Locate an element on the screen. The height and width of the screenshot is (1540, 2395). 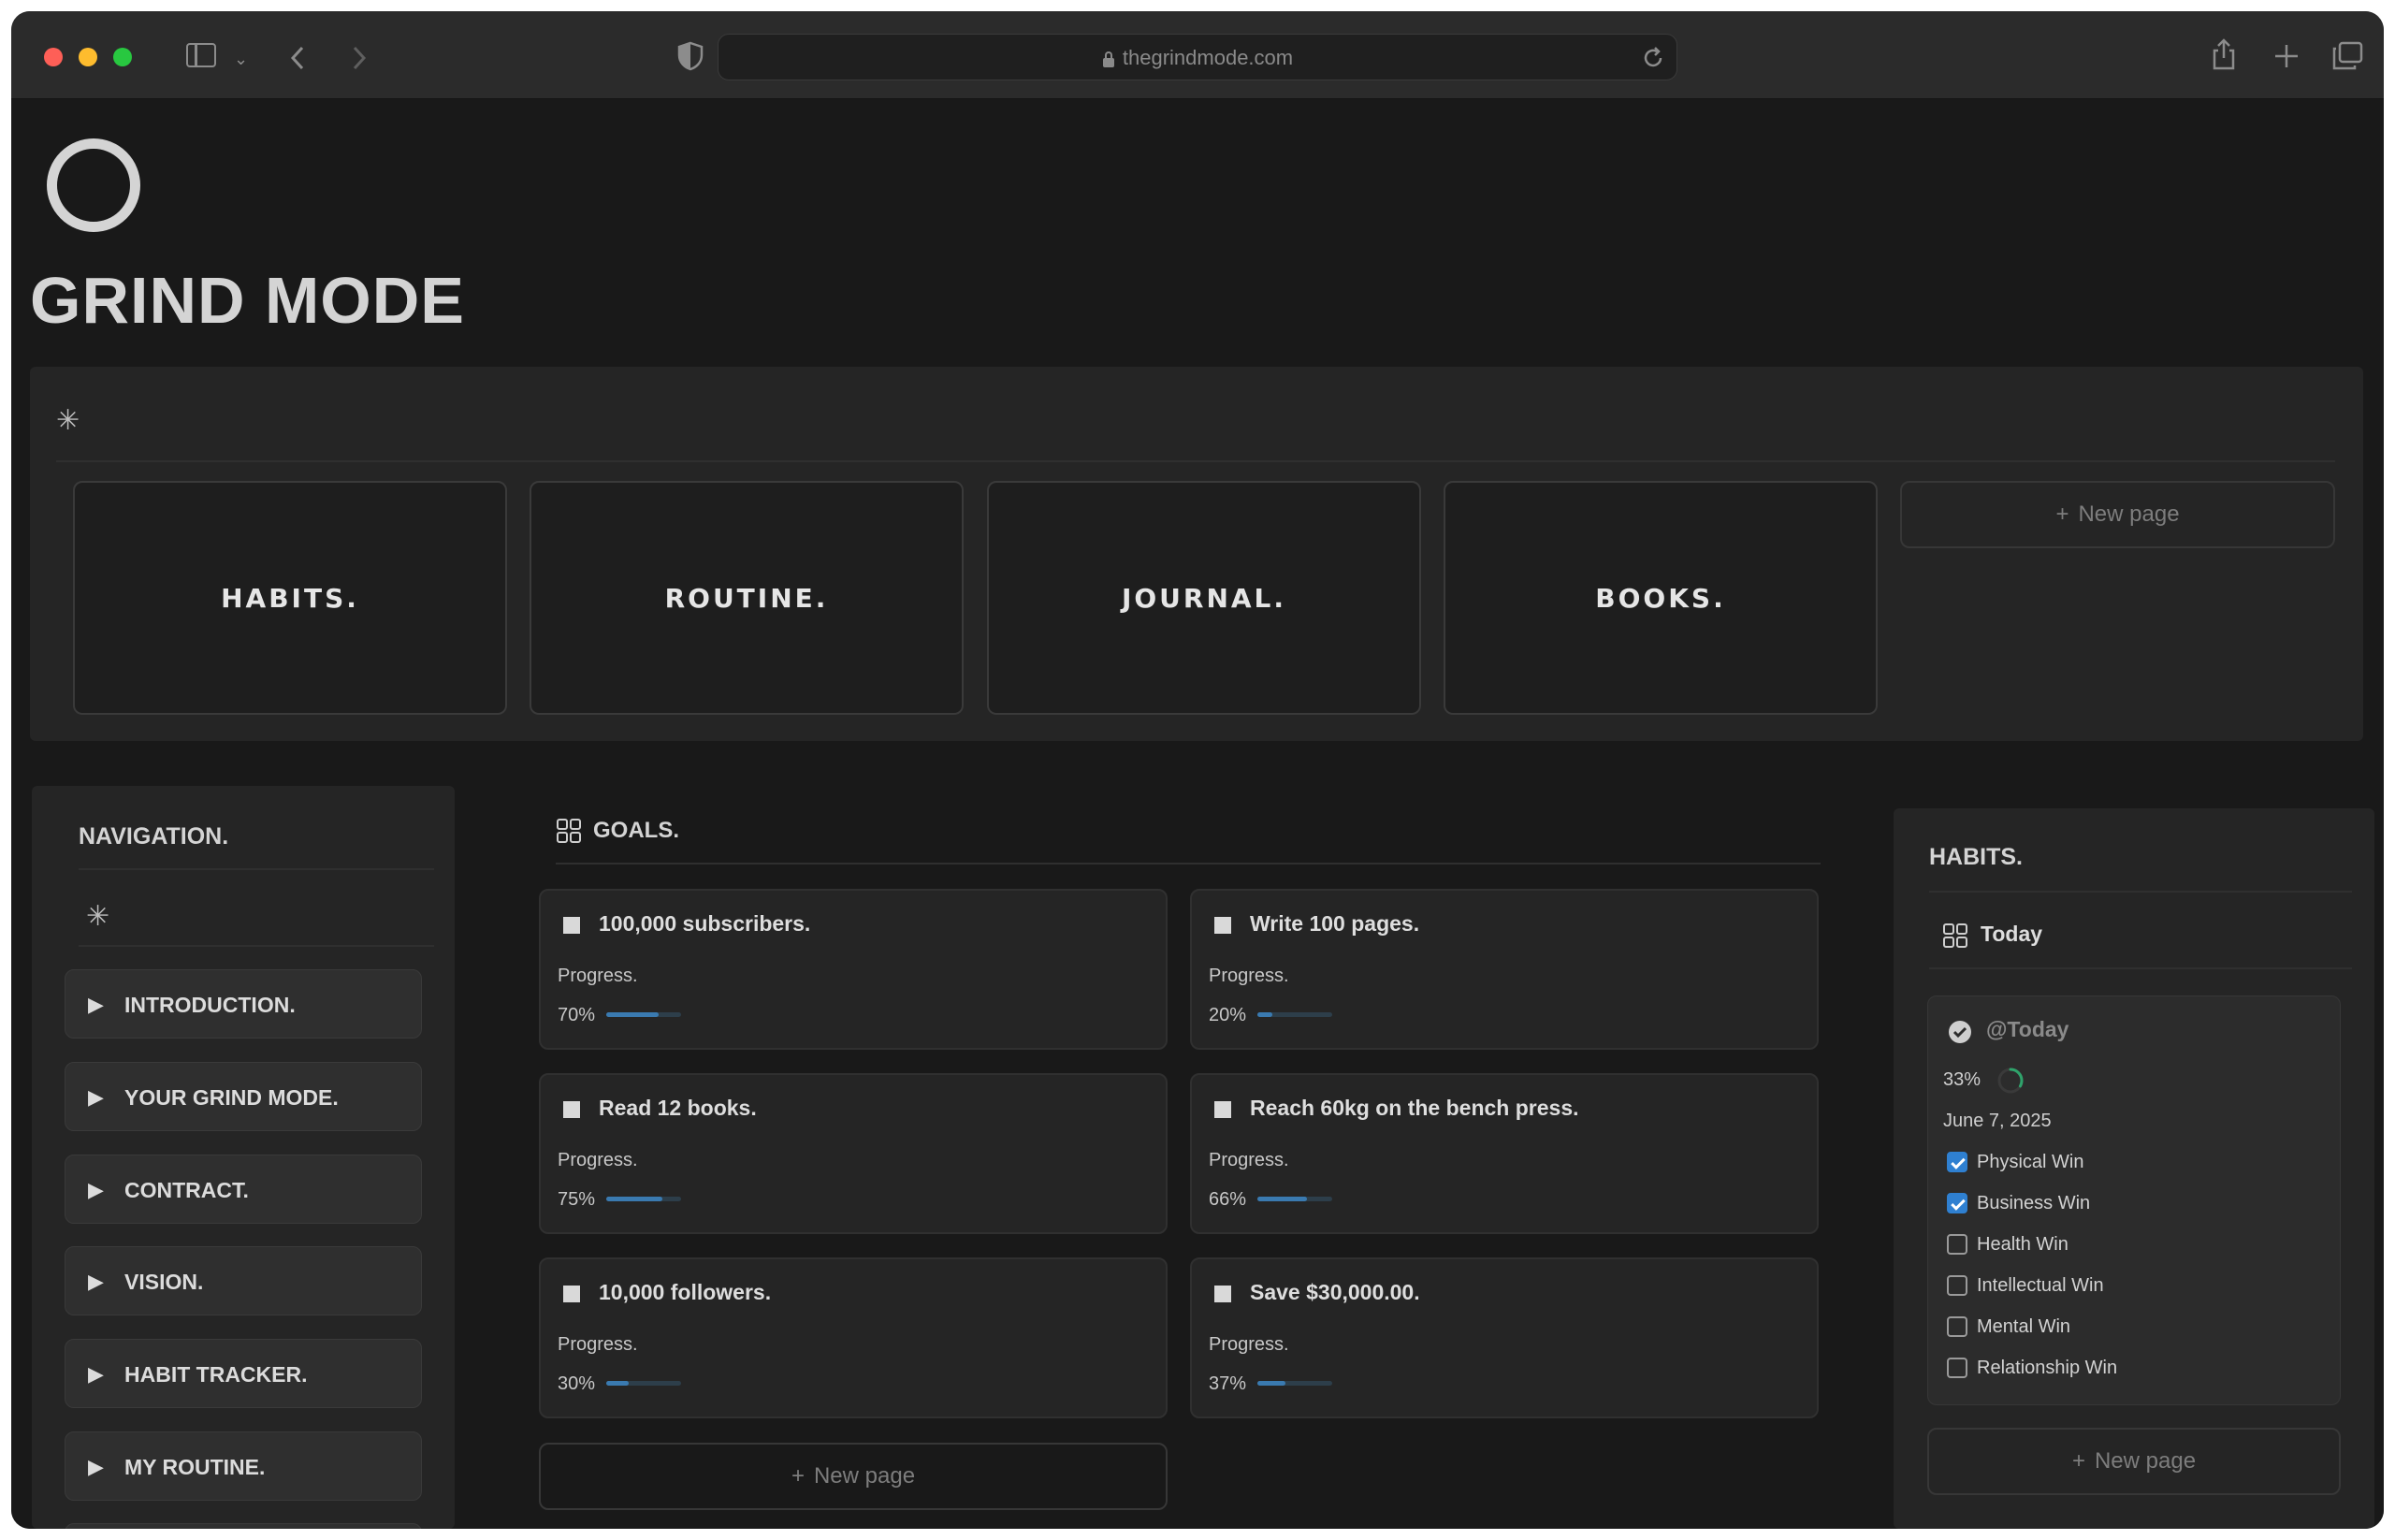
nav-toggle-partial is located at coordinates (243, 1526).